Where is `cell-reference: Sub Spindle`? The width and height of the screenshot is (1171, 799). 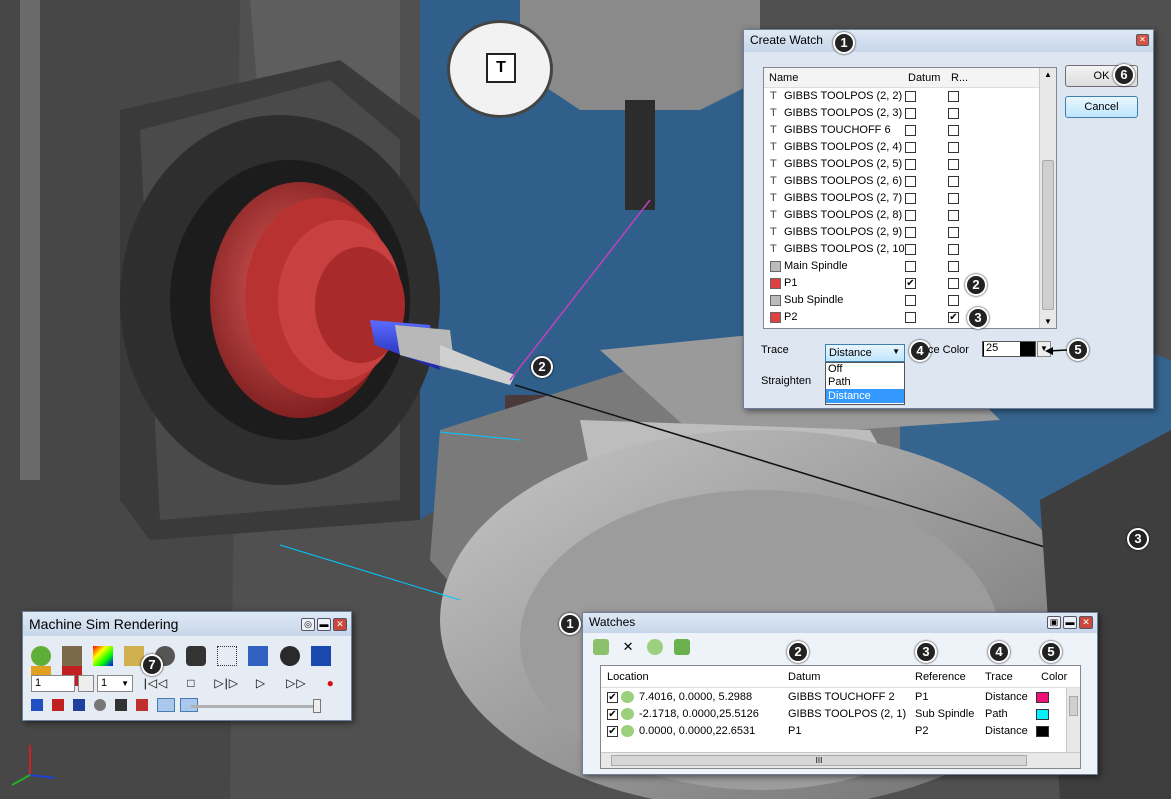 cell-reference: Sub Spindle is located at coordinates (945, 714).